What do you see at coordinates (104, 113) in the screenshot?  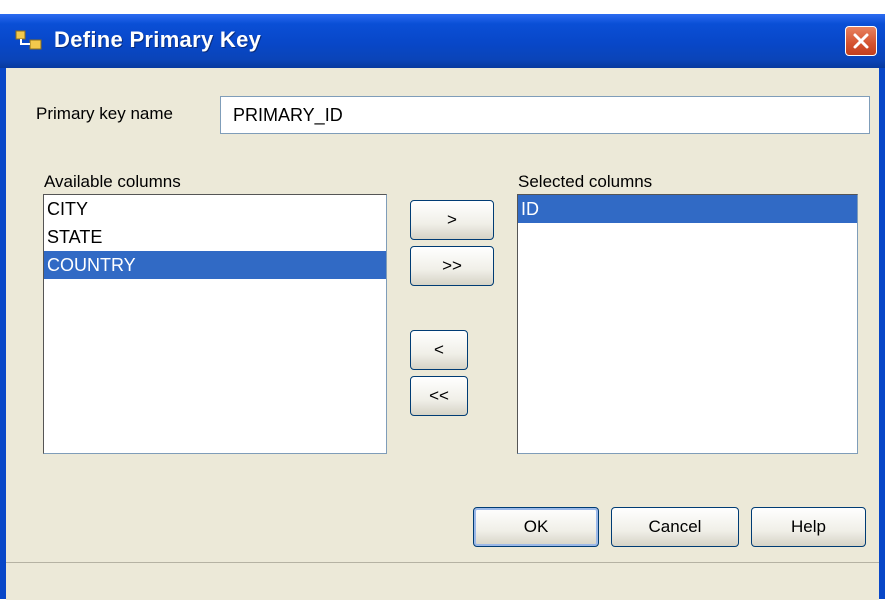 I see `primary-key-name-label: Primary key name` at bounding box center [104, 113].